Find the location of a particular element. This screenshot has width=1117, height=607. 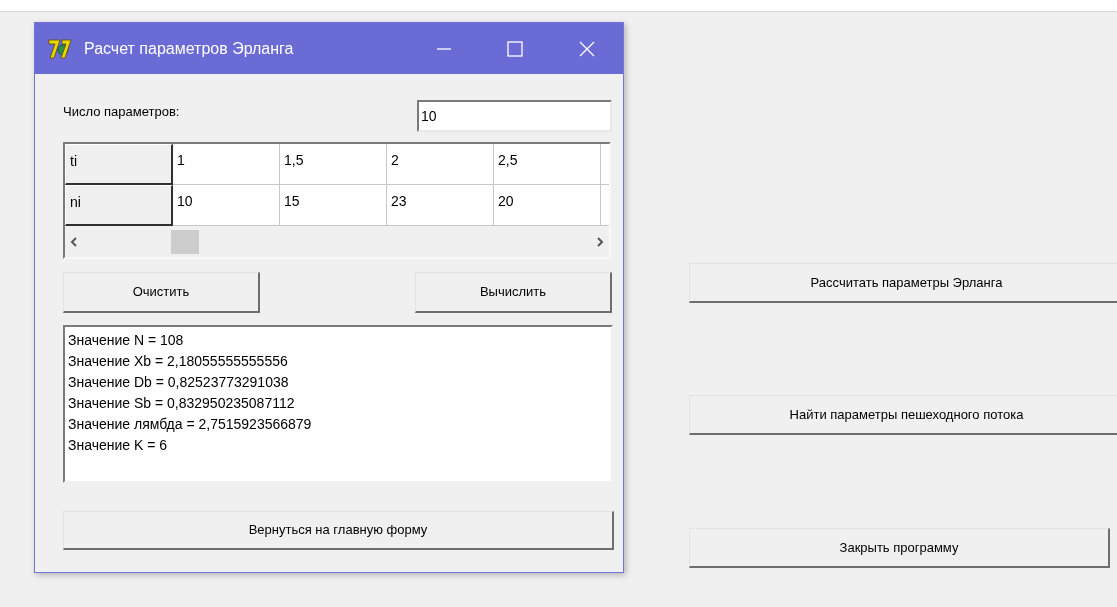

parameter-count-label: Число параметров: is located at coordinates (121, 112).